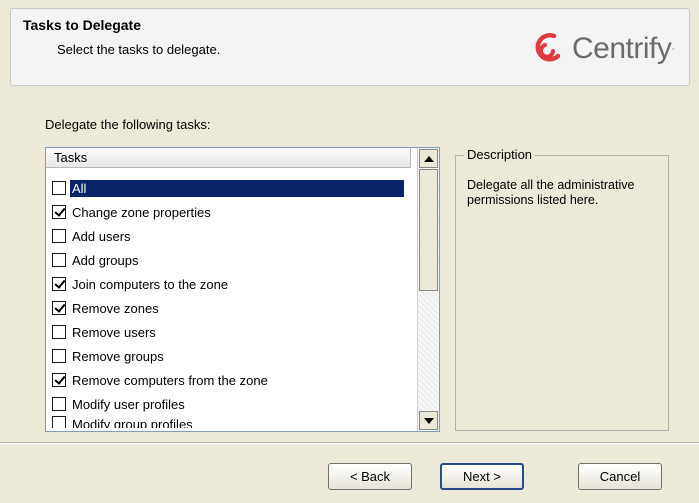 The image size is (699, 503). What do you see at coordinates (139, 49) in the screenshot?
I see `page-subtitle: Select the tasks to delegate.` at bounding box center [139, 49].